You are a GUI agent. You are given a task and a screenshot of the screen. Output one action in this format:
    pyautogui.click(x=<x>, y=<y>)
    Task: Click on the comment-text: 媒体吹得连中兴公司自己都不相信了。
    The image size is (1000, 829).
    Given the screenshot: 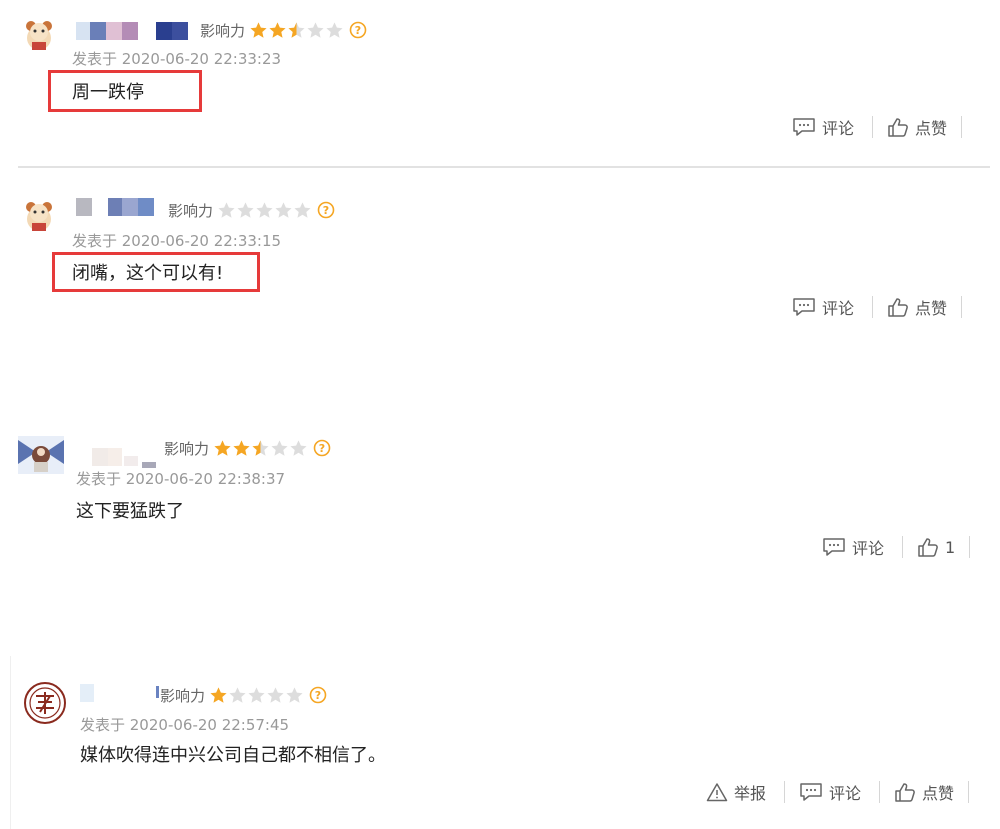 What is the action you would take?
    pyautogui.click(x=233, y=755)
    